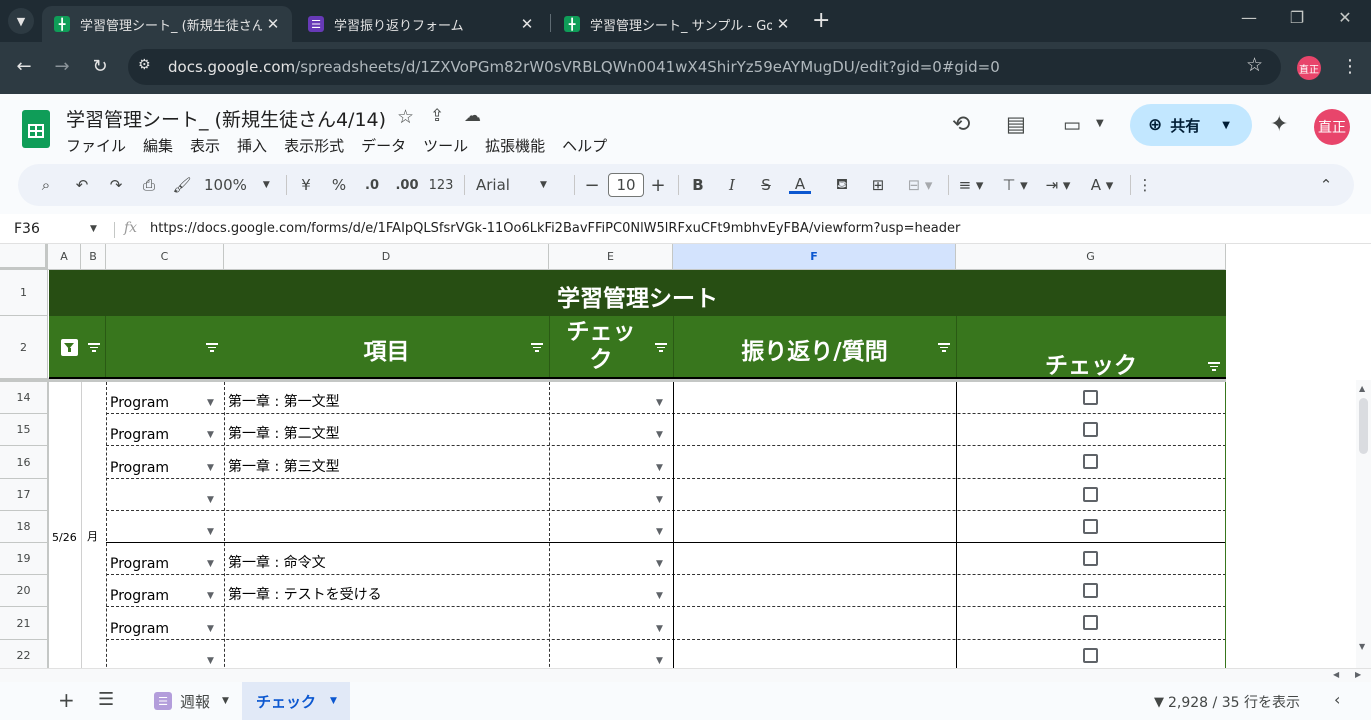 This screenshot has width=1371, height=720. Describe the element at coordinates (698, 185) in the screenshot. I see `bold-button: B` at that location.